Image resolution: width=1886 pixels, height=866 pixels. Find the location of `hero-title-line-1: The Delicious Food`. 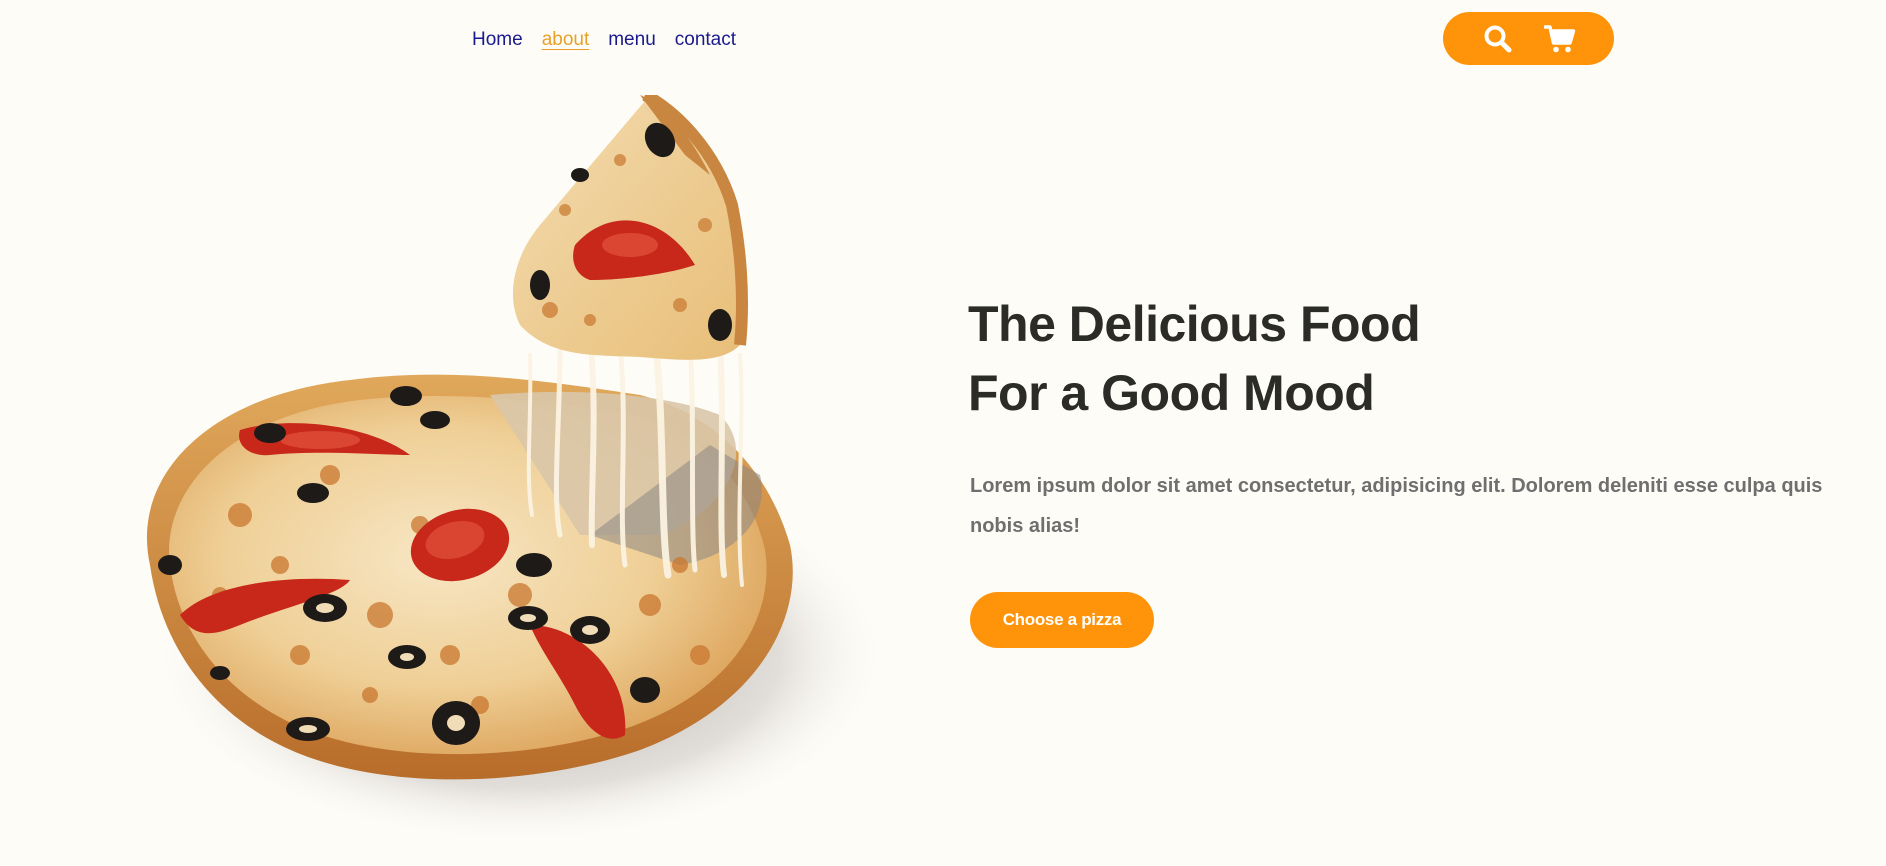

hero-title-line-1: The Delicious Food is located at coordinates (1194, 324).